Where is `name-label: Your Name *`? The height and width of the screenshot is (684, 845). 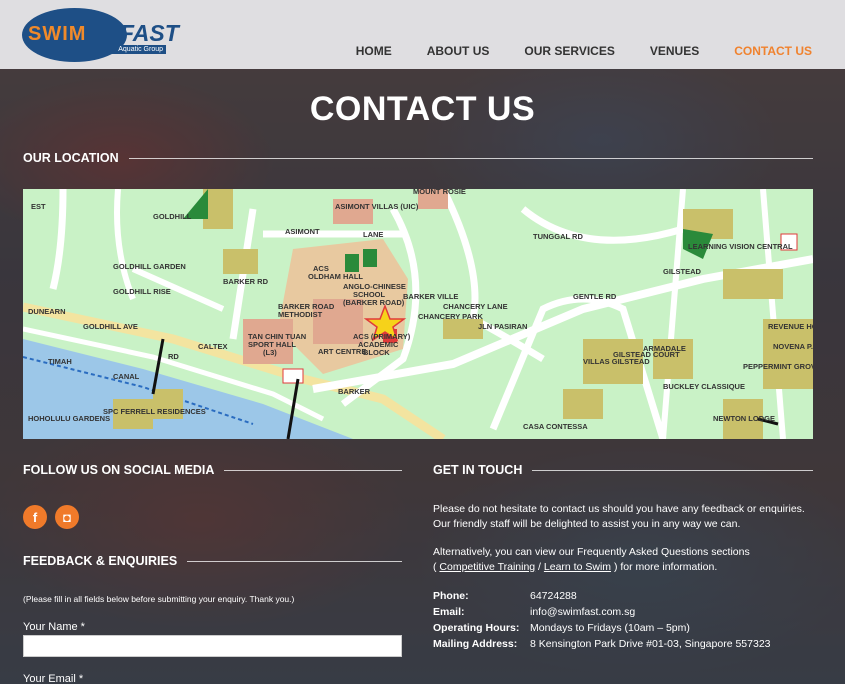
name-label: Your Name * is located at coordinates (54, 627).